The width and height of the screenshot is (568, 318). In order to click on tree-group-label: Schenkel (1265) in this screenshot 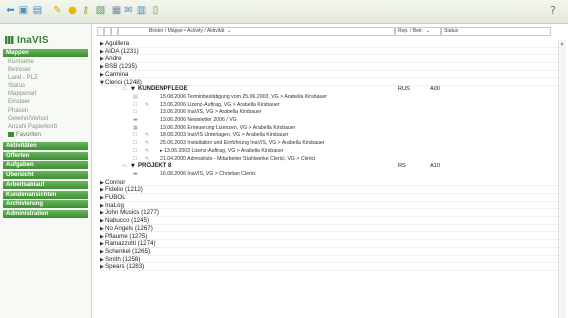, I will do `click(128, 251)`.